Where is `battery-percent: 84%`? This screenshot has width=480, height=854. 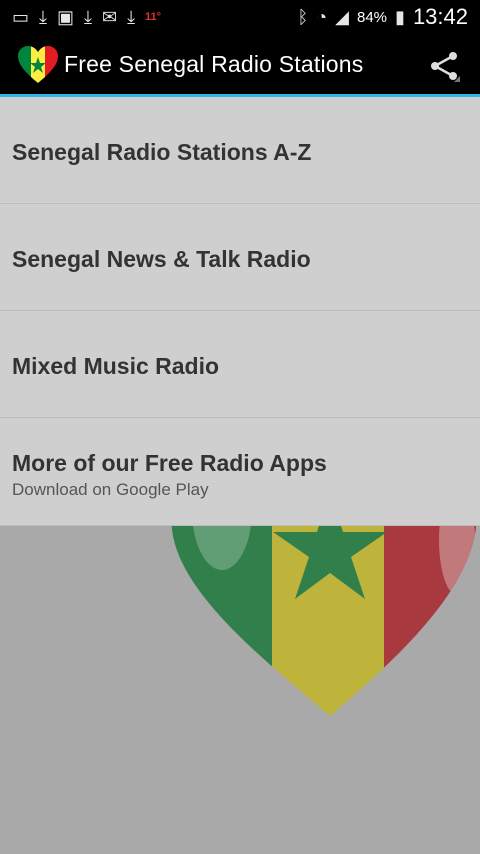 battery-percent: 84% is located at coordinates (372, 17).